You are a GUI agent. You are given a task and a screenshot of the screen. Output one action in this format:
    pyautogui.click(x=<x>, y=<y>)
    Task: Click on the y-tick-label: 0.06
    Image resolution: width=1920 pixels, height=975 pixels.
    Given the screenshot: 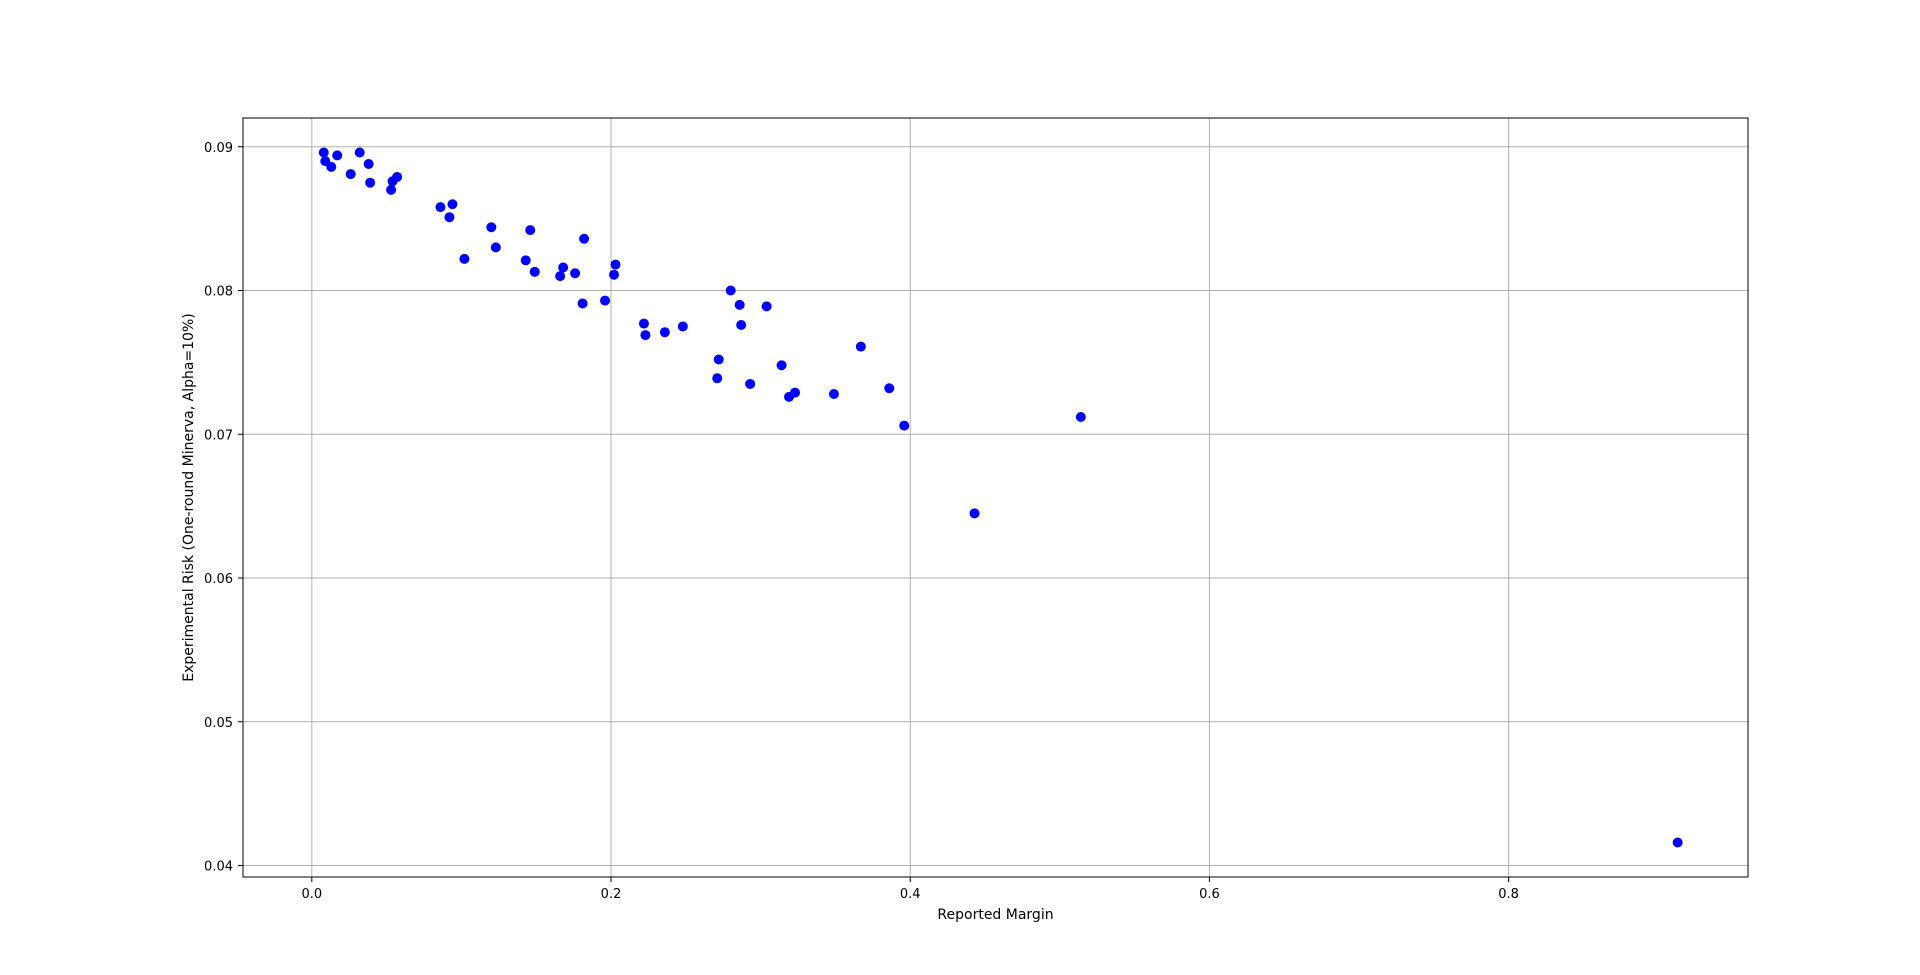 What is the action you would take?
    pyautogui.click(x=218, y=579)
    